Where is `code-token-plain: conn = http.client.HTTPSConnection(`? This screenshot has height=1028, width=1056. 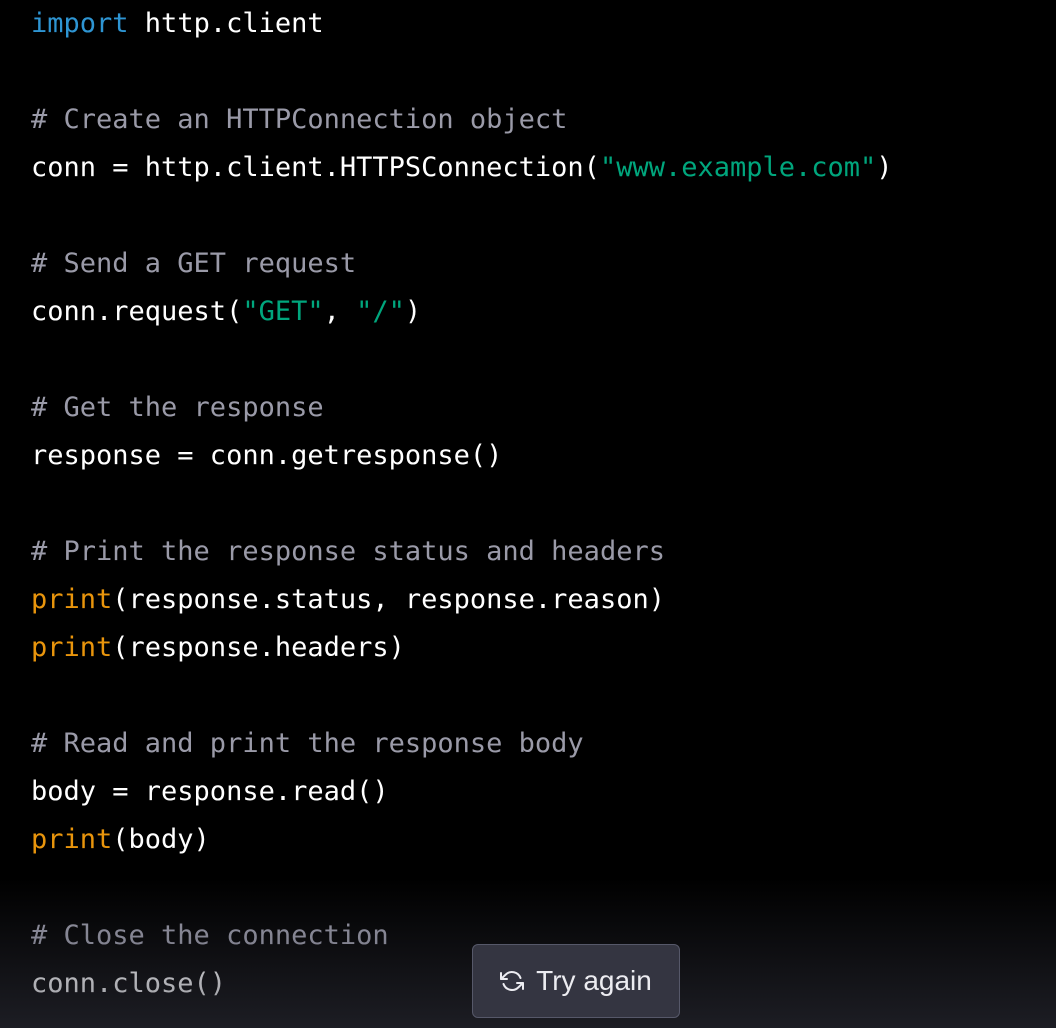
code-token-plain: conn = http.client.HTTPSConnection( is located at coordinates (315, 167).